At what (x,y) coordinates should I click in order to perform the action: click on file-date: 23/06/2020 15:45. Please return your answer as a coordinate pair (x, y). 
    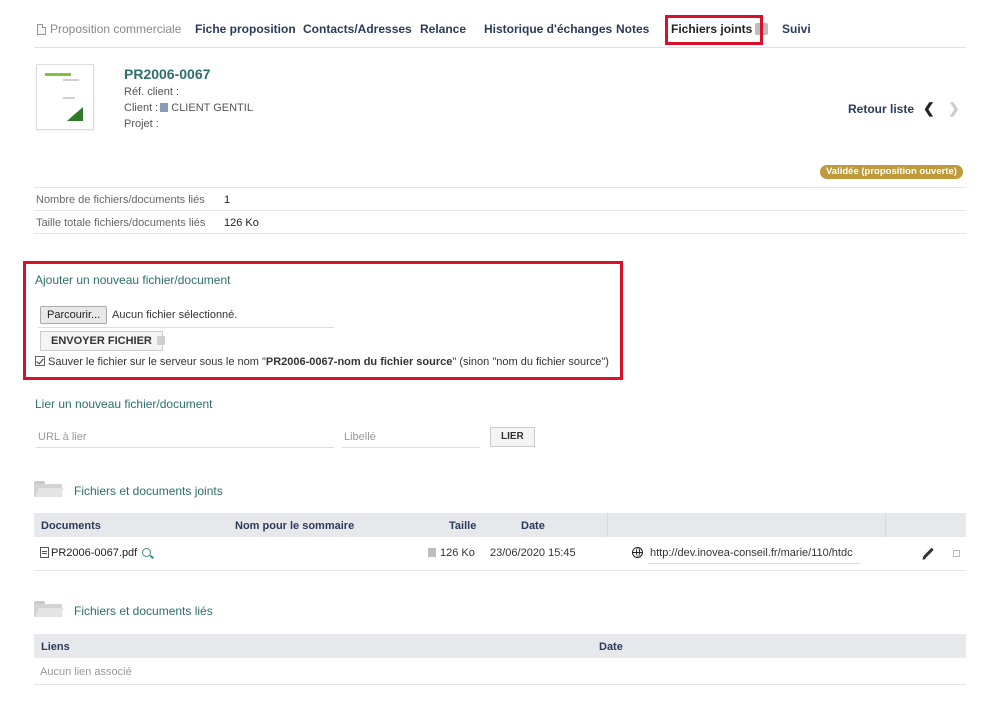
    Looking at the image, I should click on (533, 553).